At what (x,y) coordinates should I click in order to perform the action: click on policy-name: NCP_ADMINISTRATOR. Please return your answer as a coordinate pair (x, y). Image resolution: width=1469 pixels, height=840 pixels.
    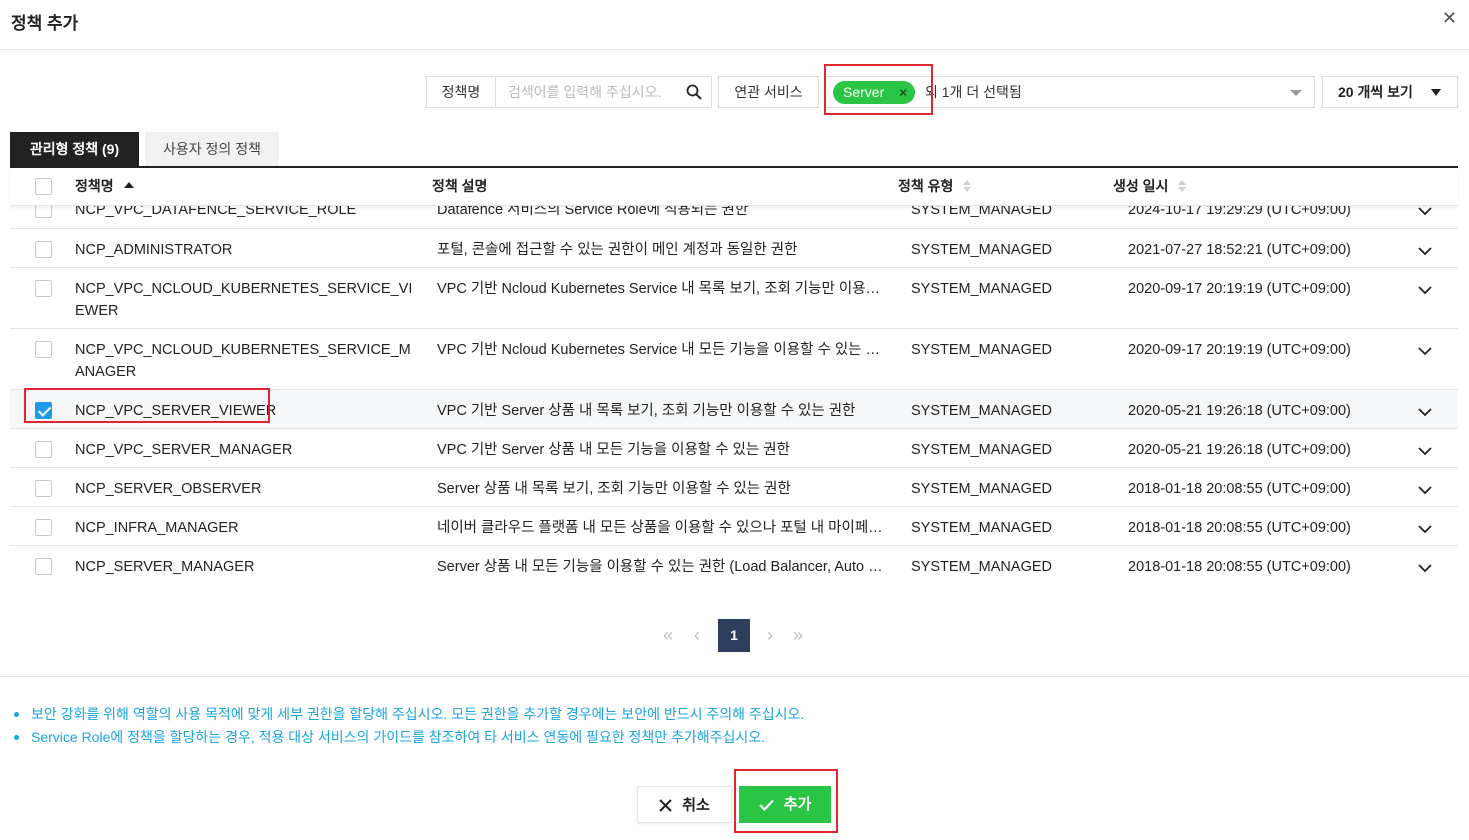
    Looking at the image, I should click on (154, 250).